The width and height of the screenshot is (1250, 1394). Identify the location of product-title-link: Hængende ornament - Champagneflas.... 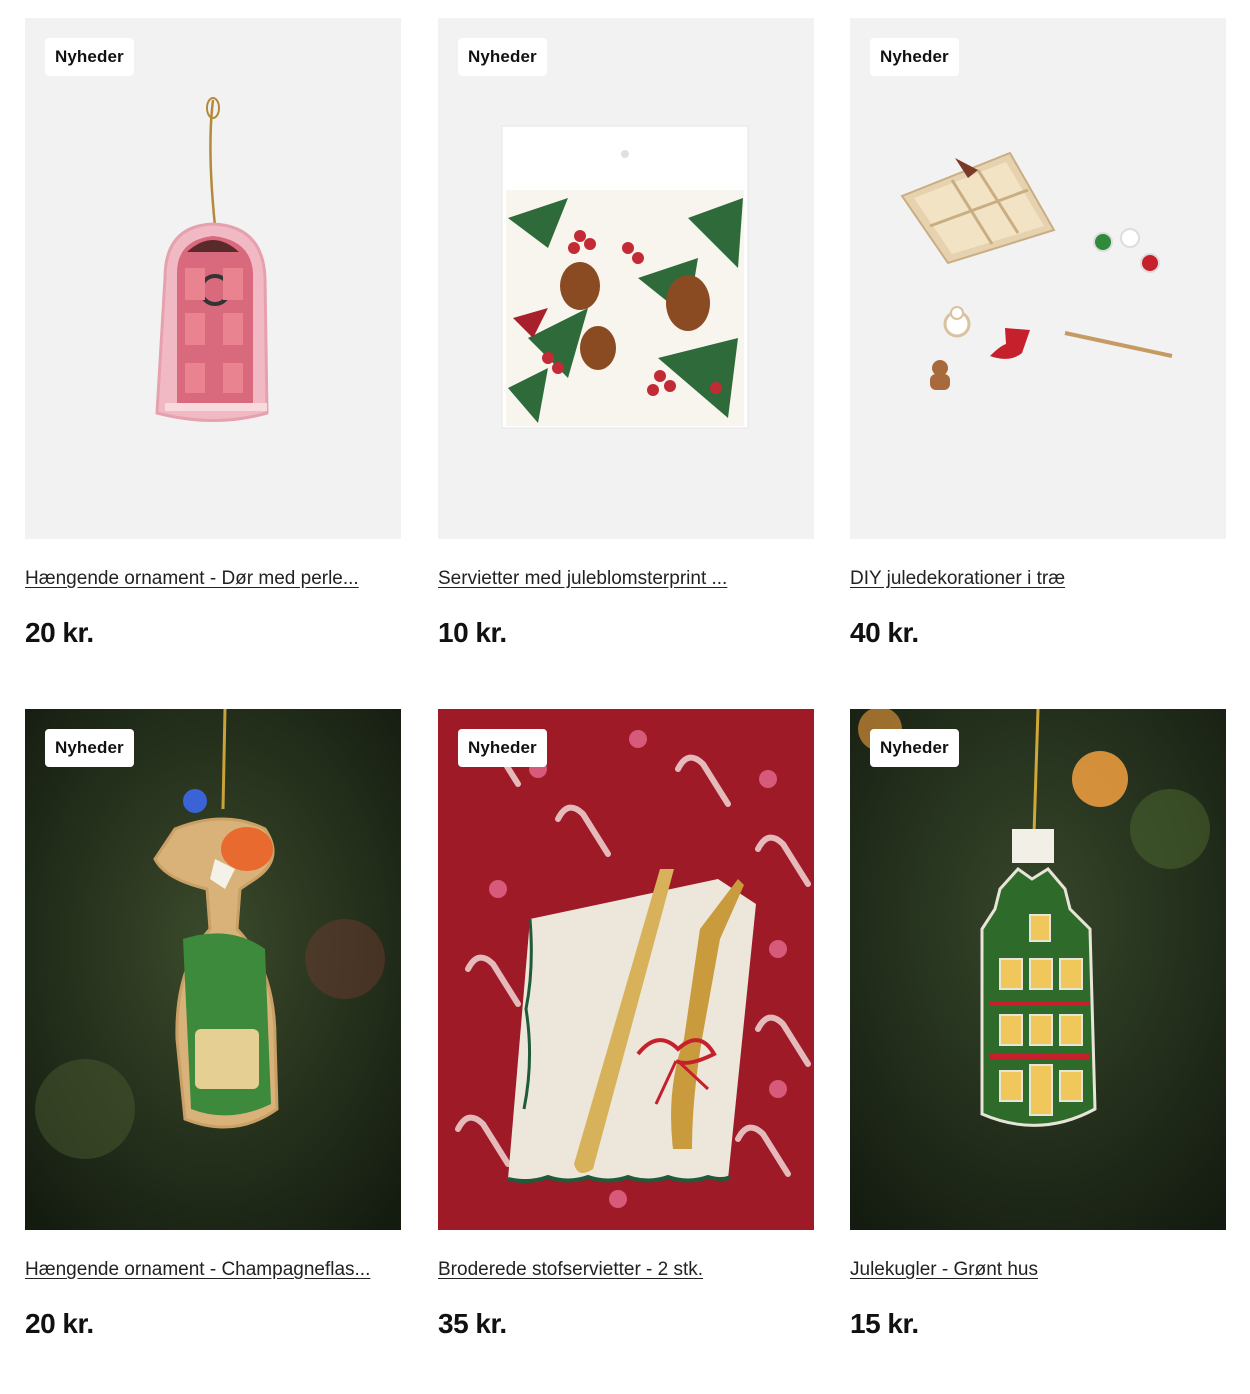
(213, 1270).